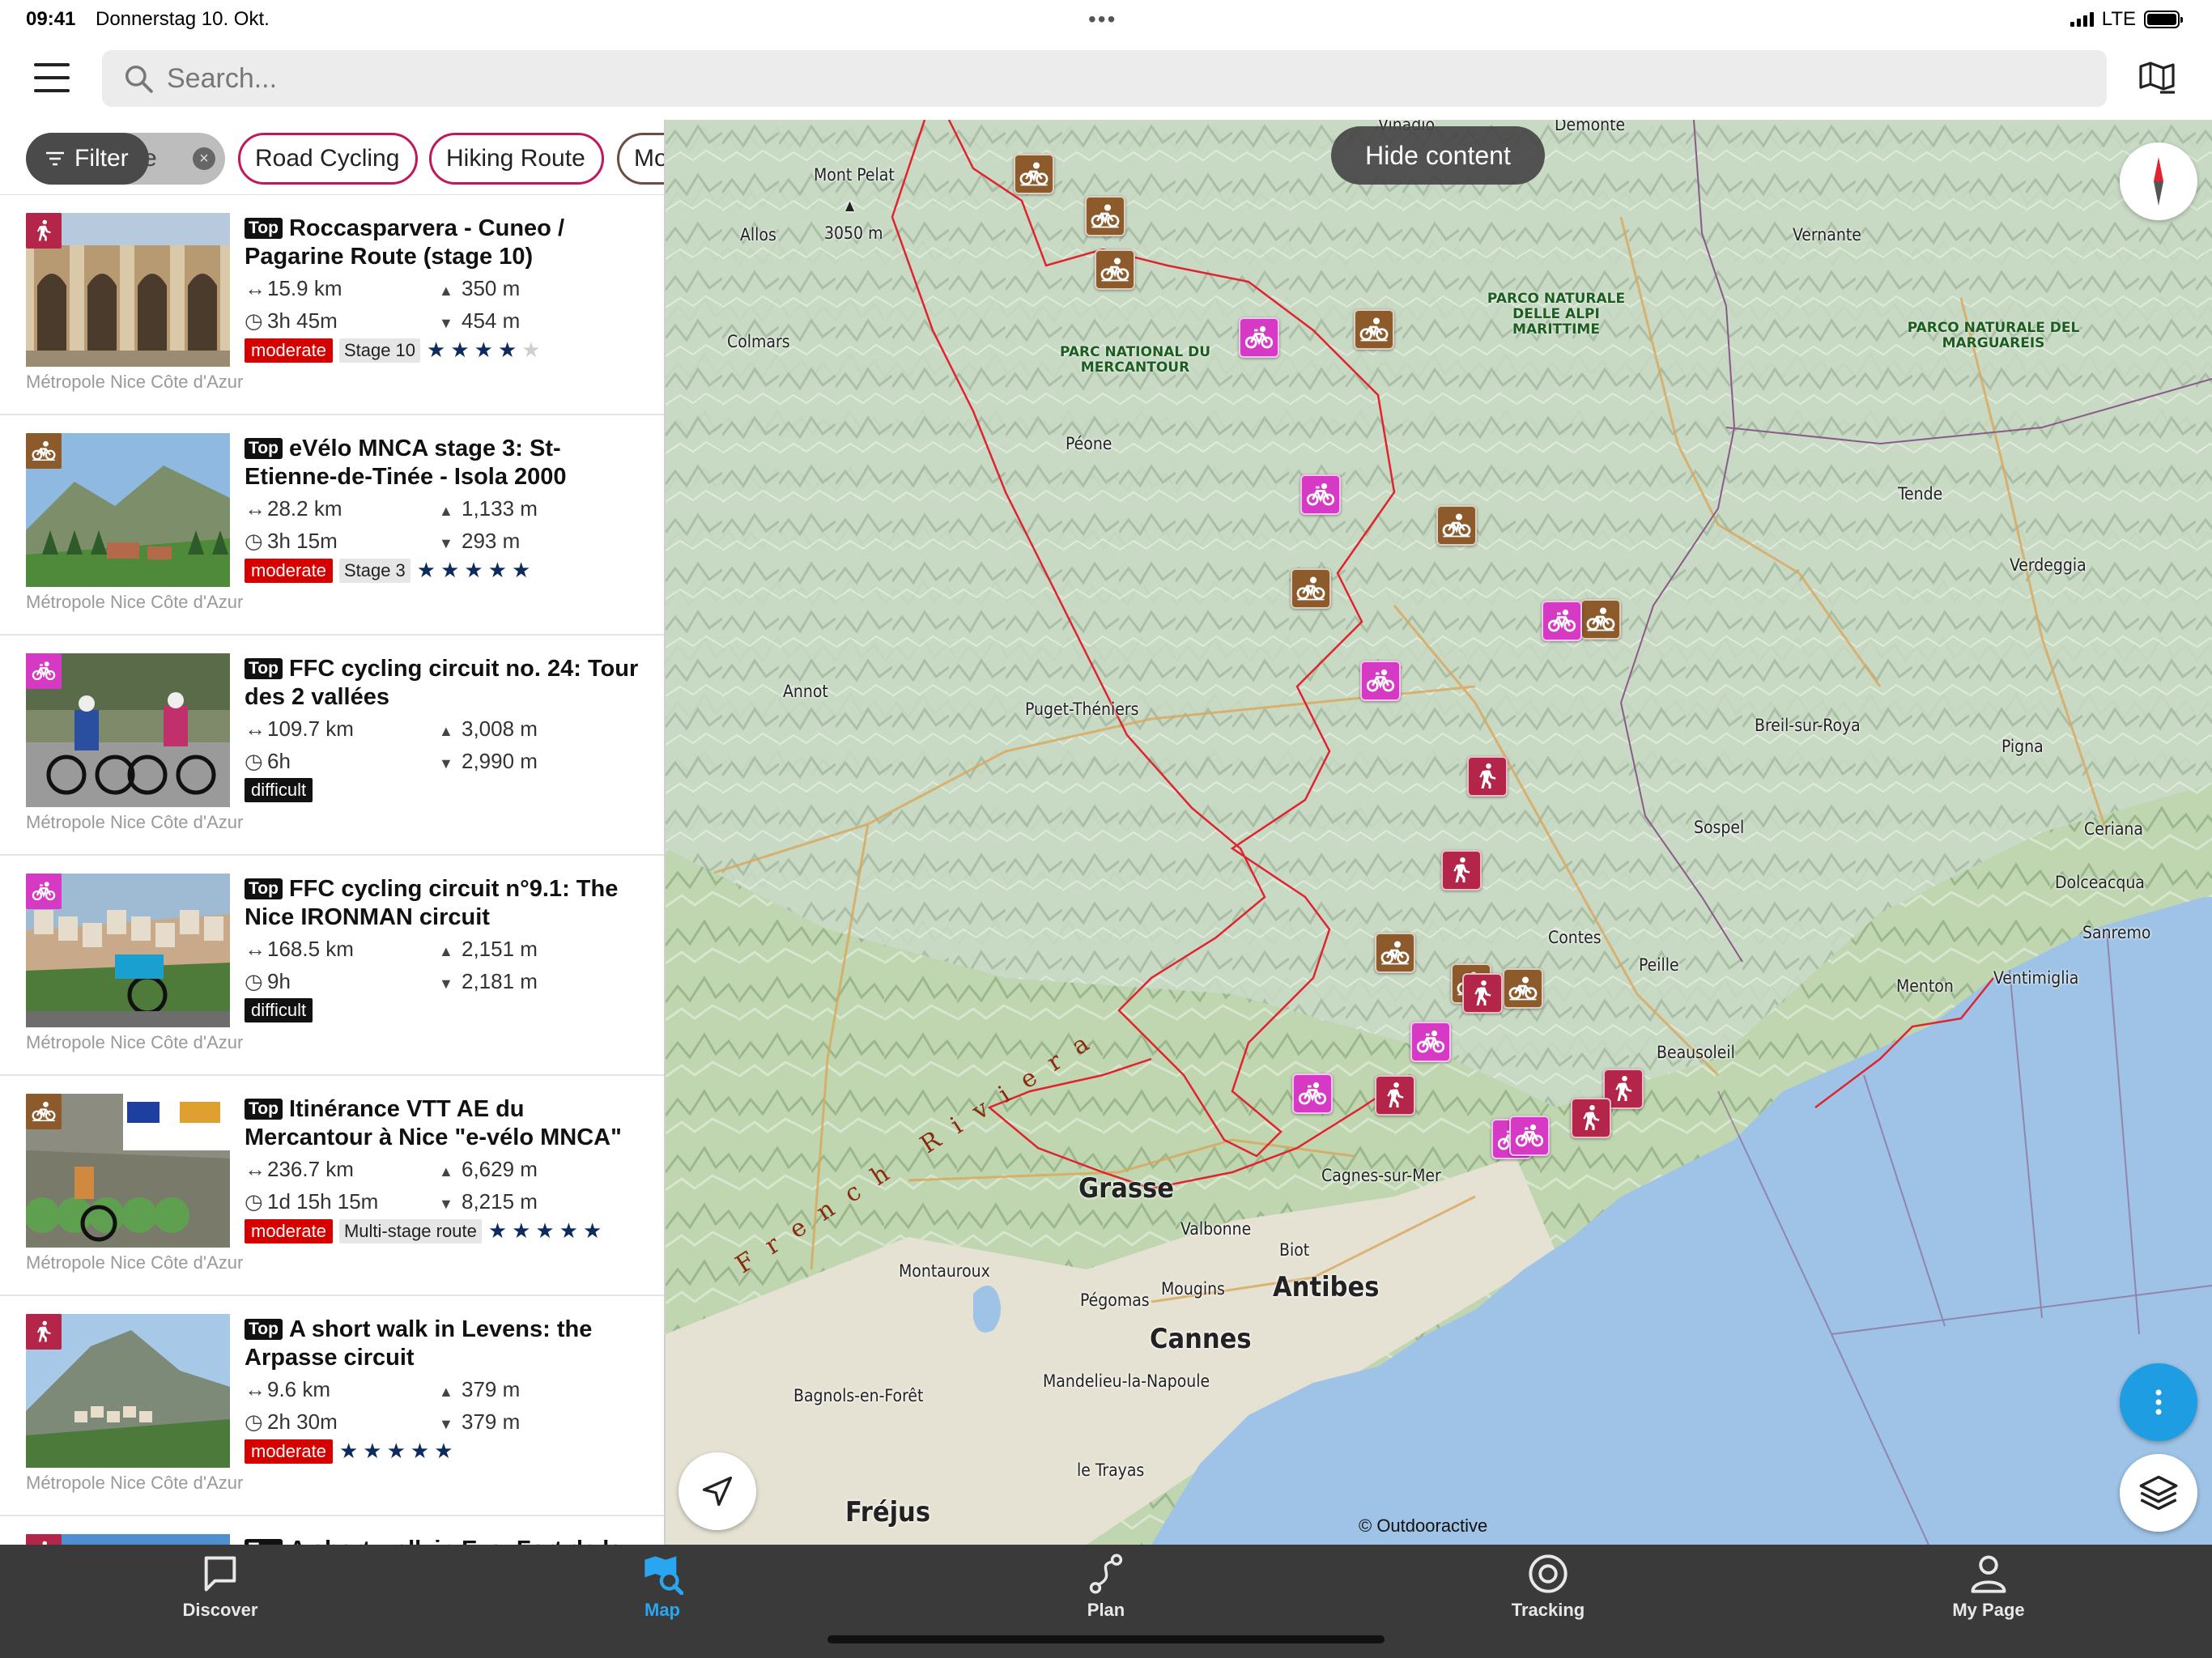 The image size is (2212, 1658). Describe the element at coordinates (1989, 1593) in the screenshot. I see `tab-my-page: My Page` at that location.